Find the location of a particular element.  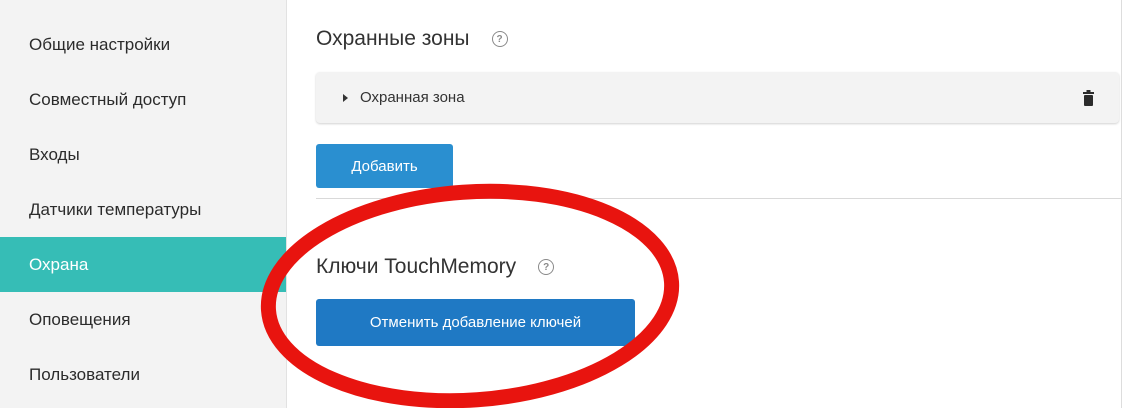

caret-right-icon is located at coordinates (345, 97).